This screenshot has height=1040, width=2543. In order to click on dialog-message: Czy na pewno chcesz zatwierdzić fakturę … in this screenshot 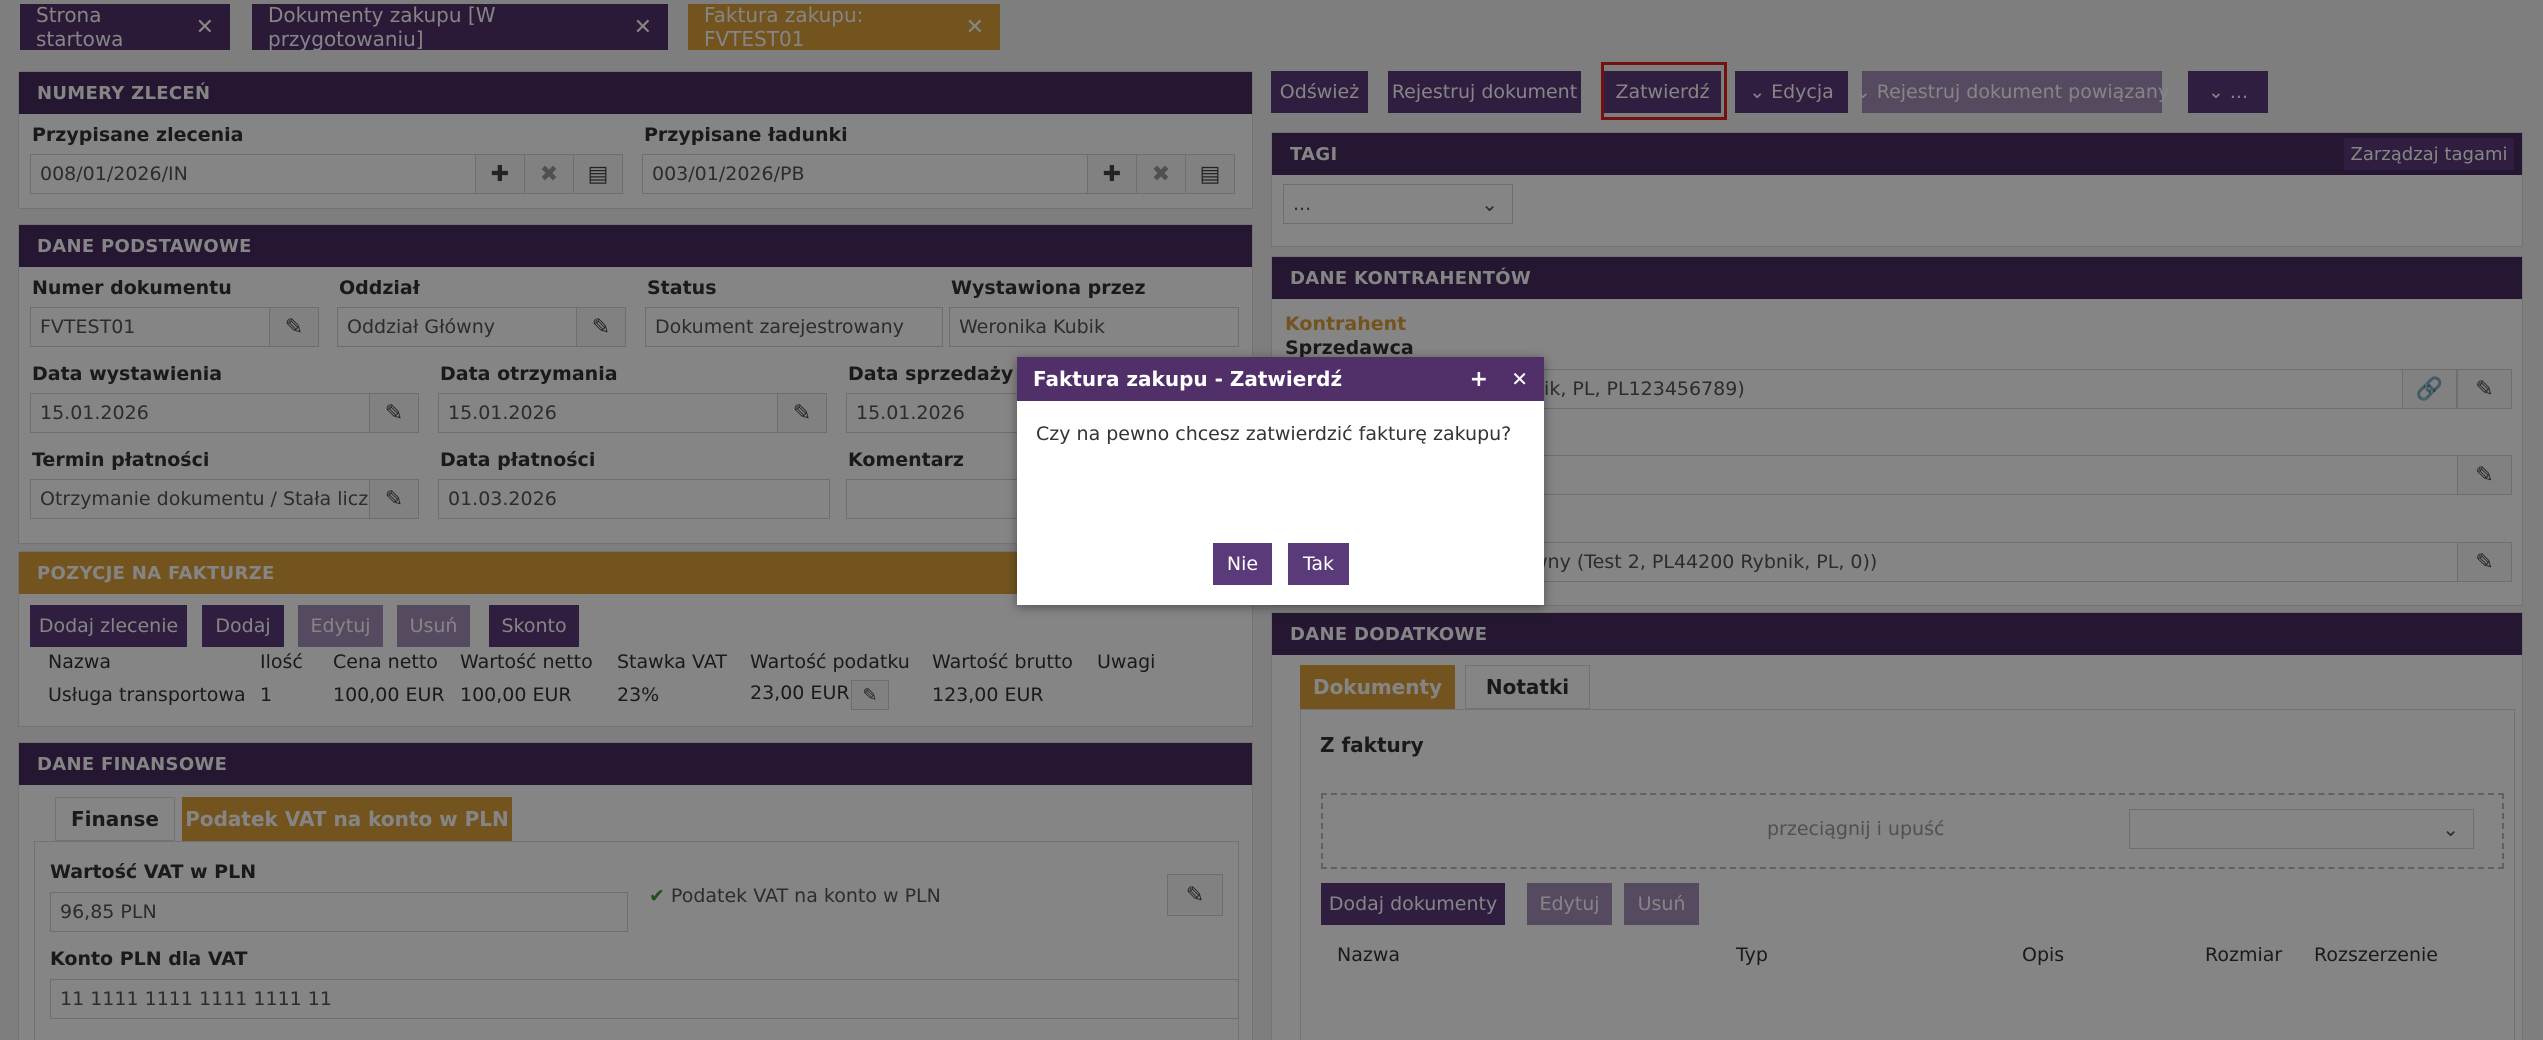, I will do `click(1274, 434)`.